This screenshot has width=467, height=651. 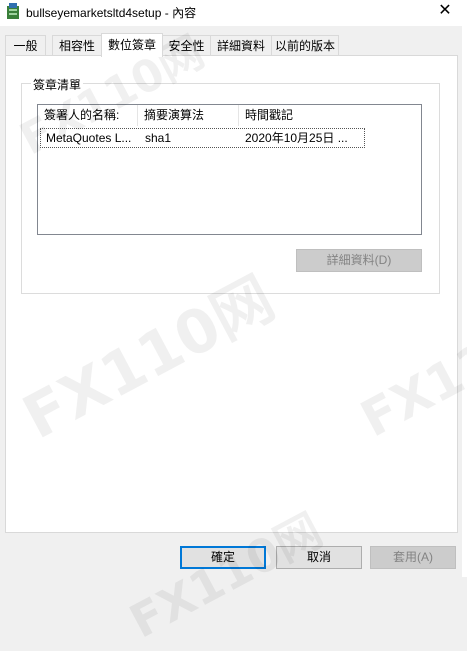 I want to click on tab-digital-signatures: 數位簽章, so click(x=132, y=45).